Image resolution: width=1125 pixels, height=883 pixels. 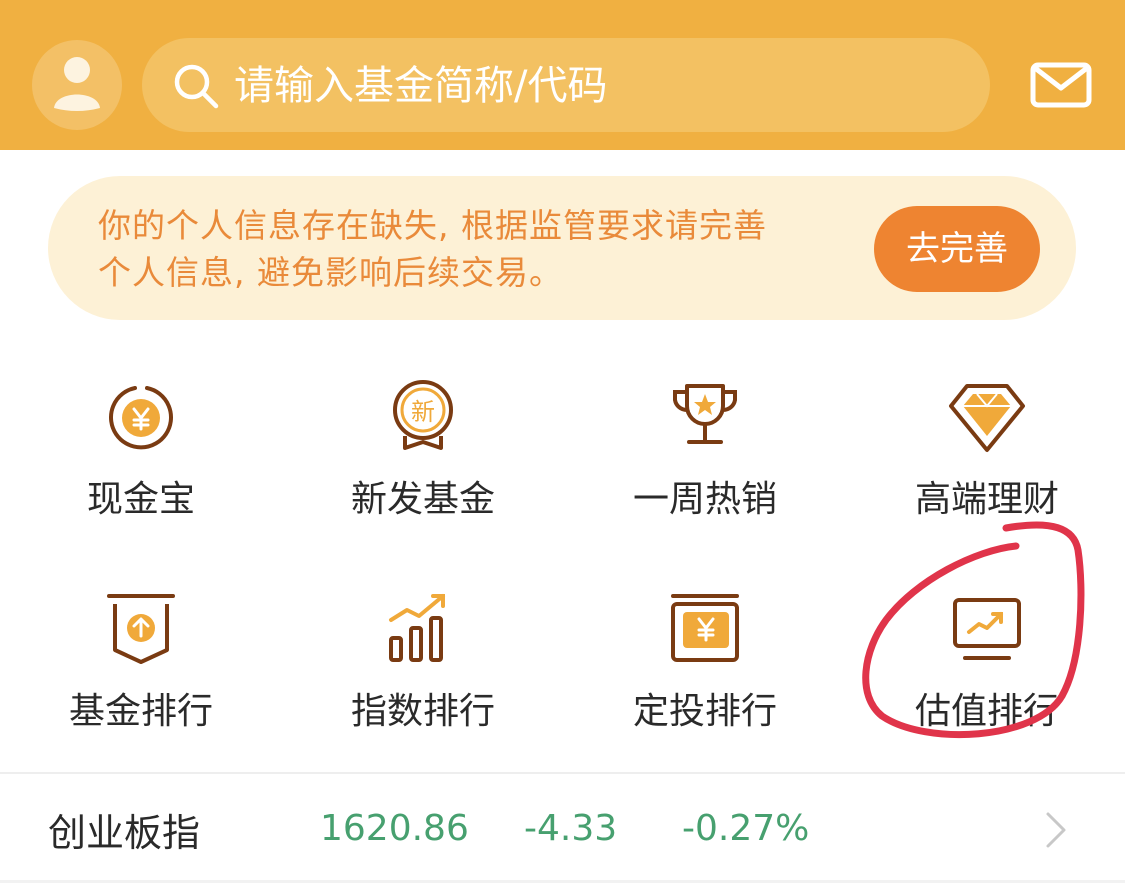 What do you see at coordinates (432, 225) in the screenshot?
I see `notice-line-1: 你的个人信息存在缺失, 根据监管要求请完善` at bounding box center [432, 225].